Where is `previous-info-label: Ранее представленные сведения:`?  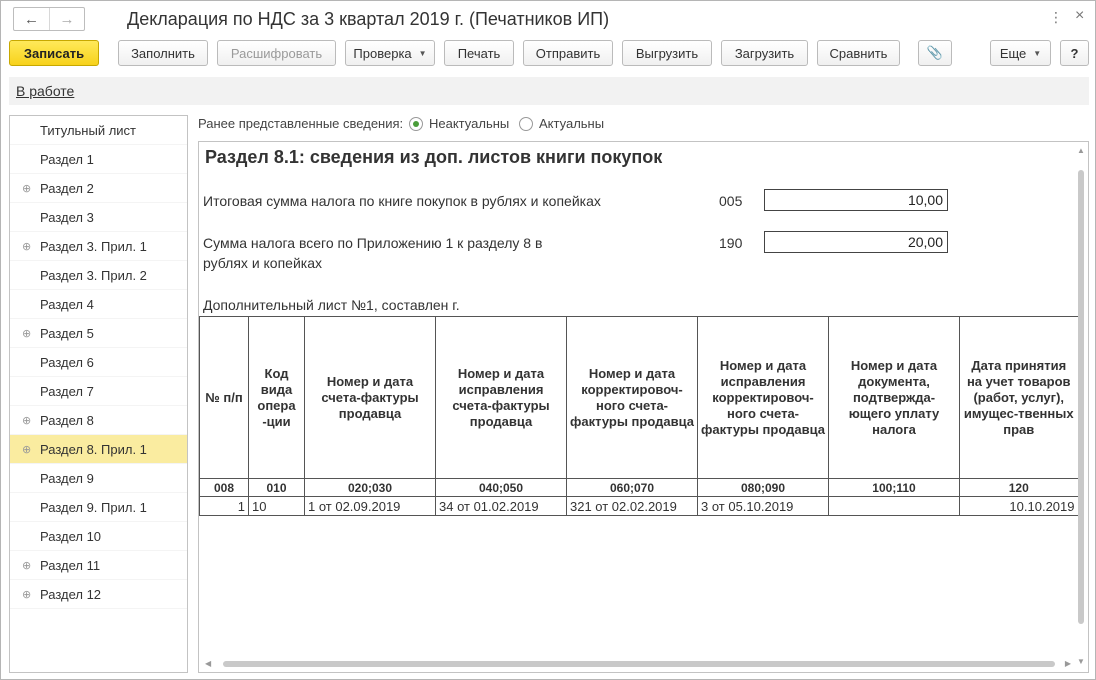
previous-info-label: Ранее представленные сведения: is located at coordinates (301, 123).